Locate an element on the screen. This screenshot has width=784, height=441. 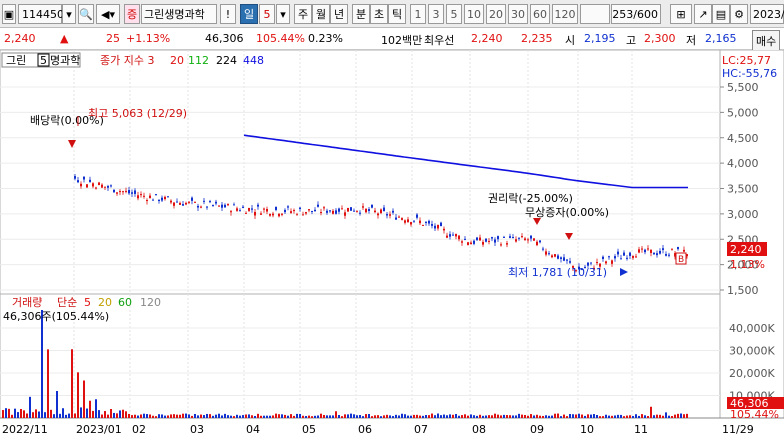
num-3: 3 is located at coordinates (436, 14).